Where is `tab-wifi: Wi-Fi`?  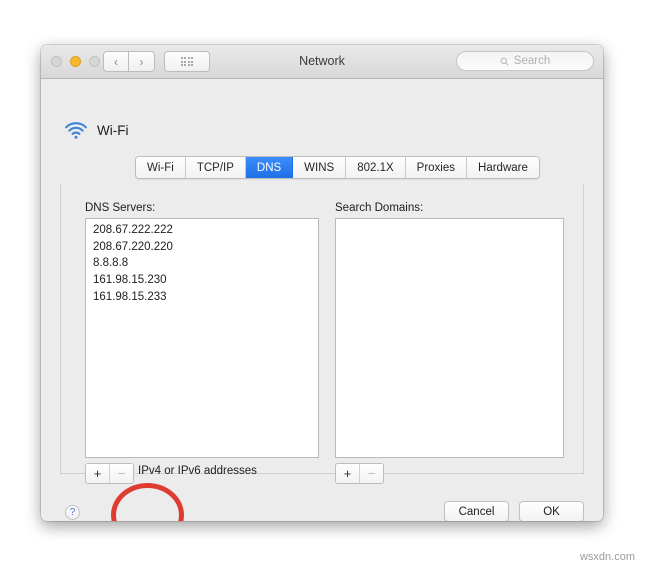 tab-wifi: Wi-Fi is located at coordinates (161, 167).